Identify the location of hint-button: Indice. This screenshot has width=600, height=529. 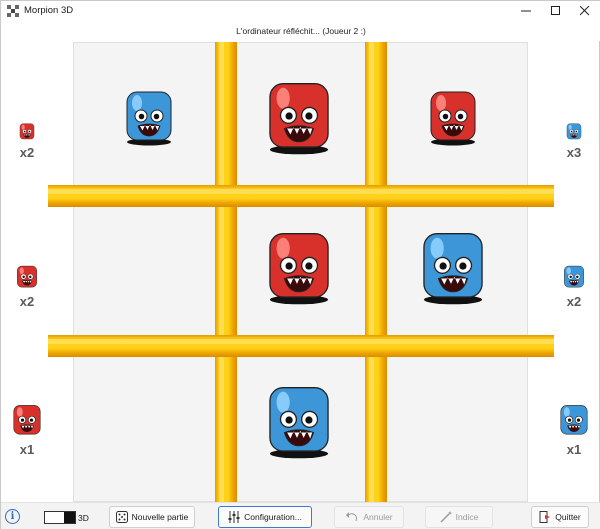
(459, 517).